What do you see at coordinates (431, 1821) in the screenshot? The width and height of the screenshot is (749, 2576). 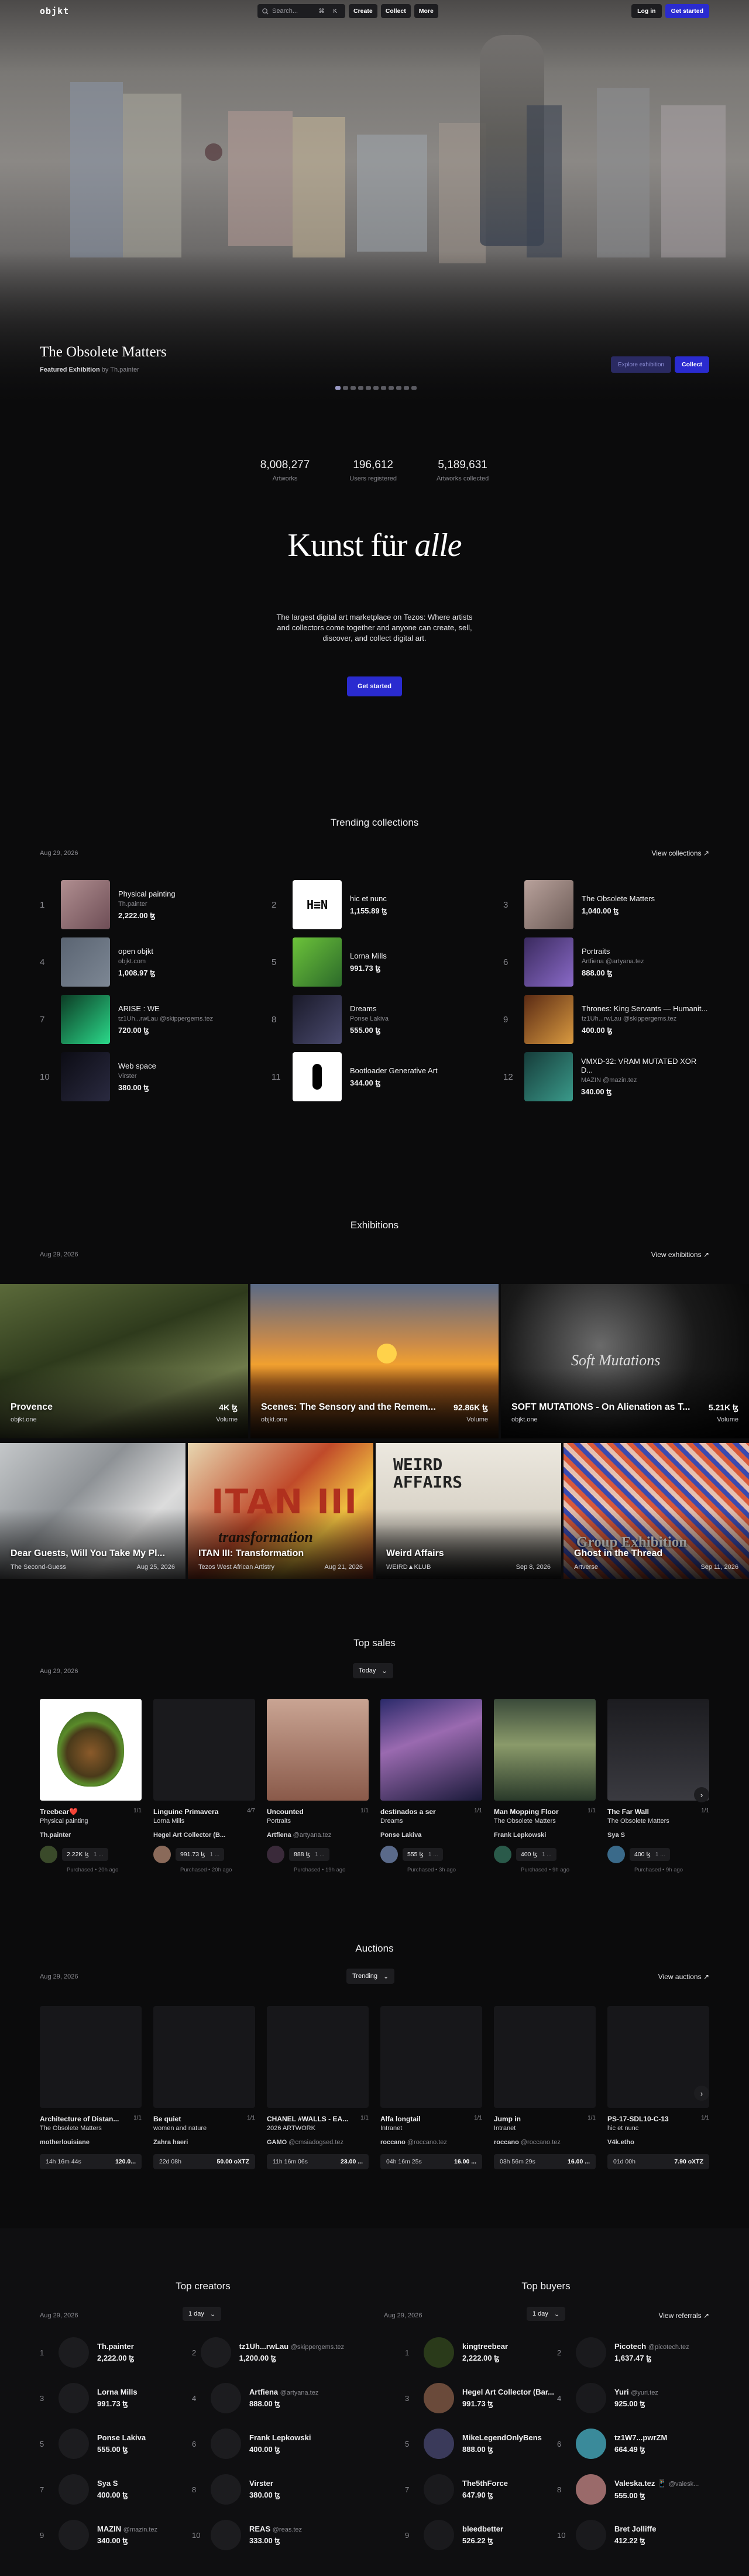 I see `collection-name: Dreams` at bounding box center [431, 1821].